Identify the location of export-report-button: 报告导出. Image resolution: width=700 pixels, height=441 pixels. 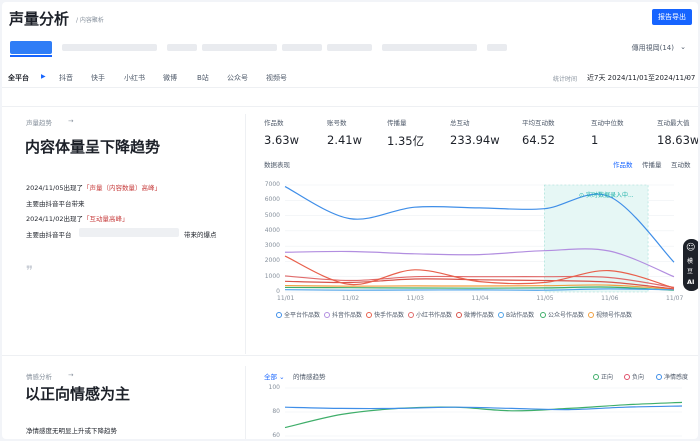
(672, 17).